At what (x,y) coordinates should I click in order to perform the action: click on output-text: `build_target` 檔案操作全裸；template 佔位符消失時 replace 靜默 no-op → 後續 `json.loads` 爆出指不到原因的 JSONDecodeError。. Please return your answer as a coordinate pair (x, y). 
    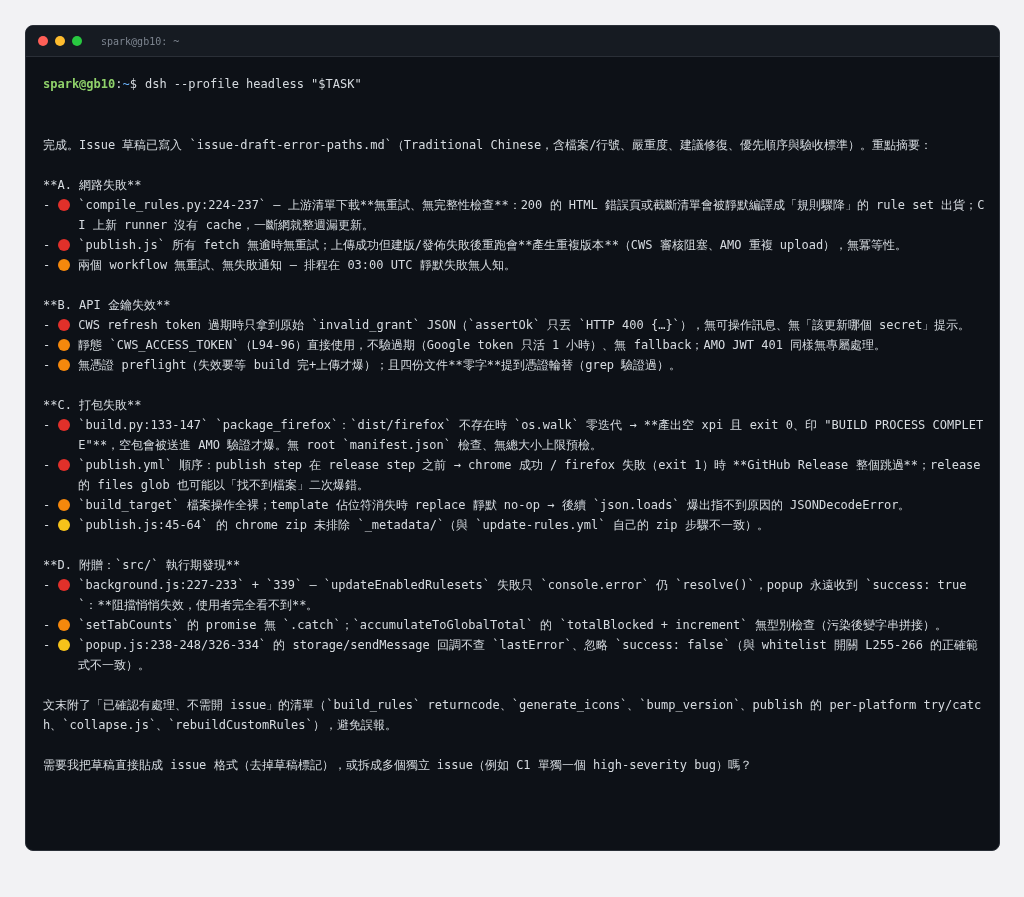
    Looking at the image, I should click on (495, 505).